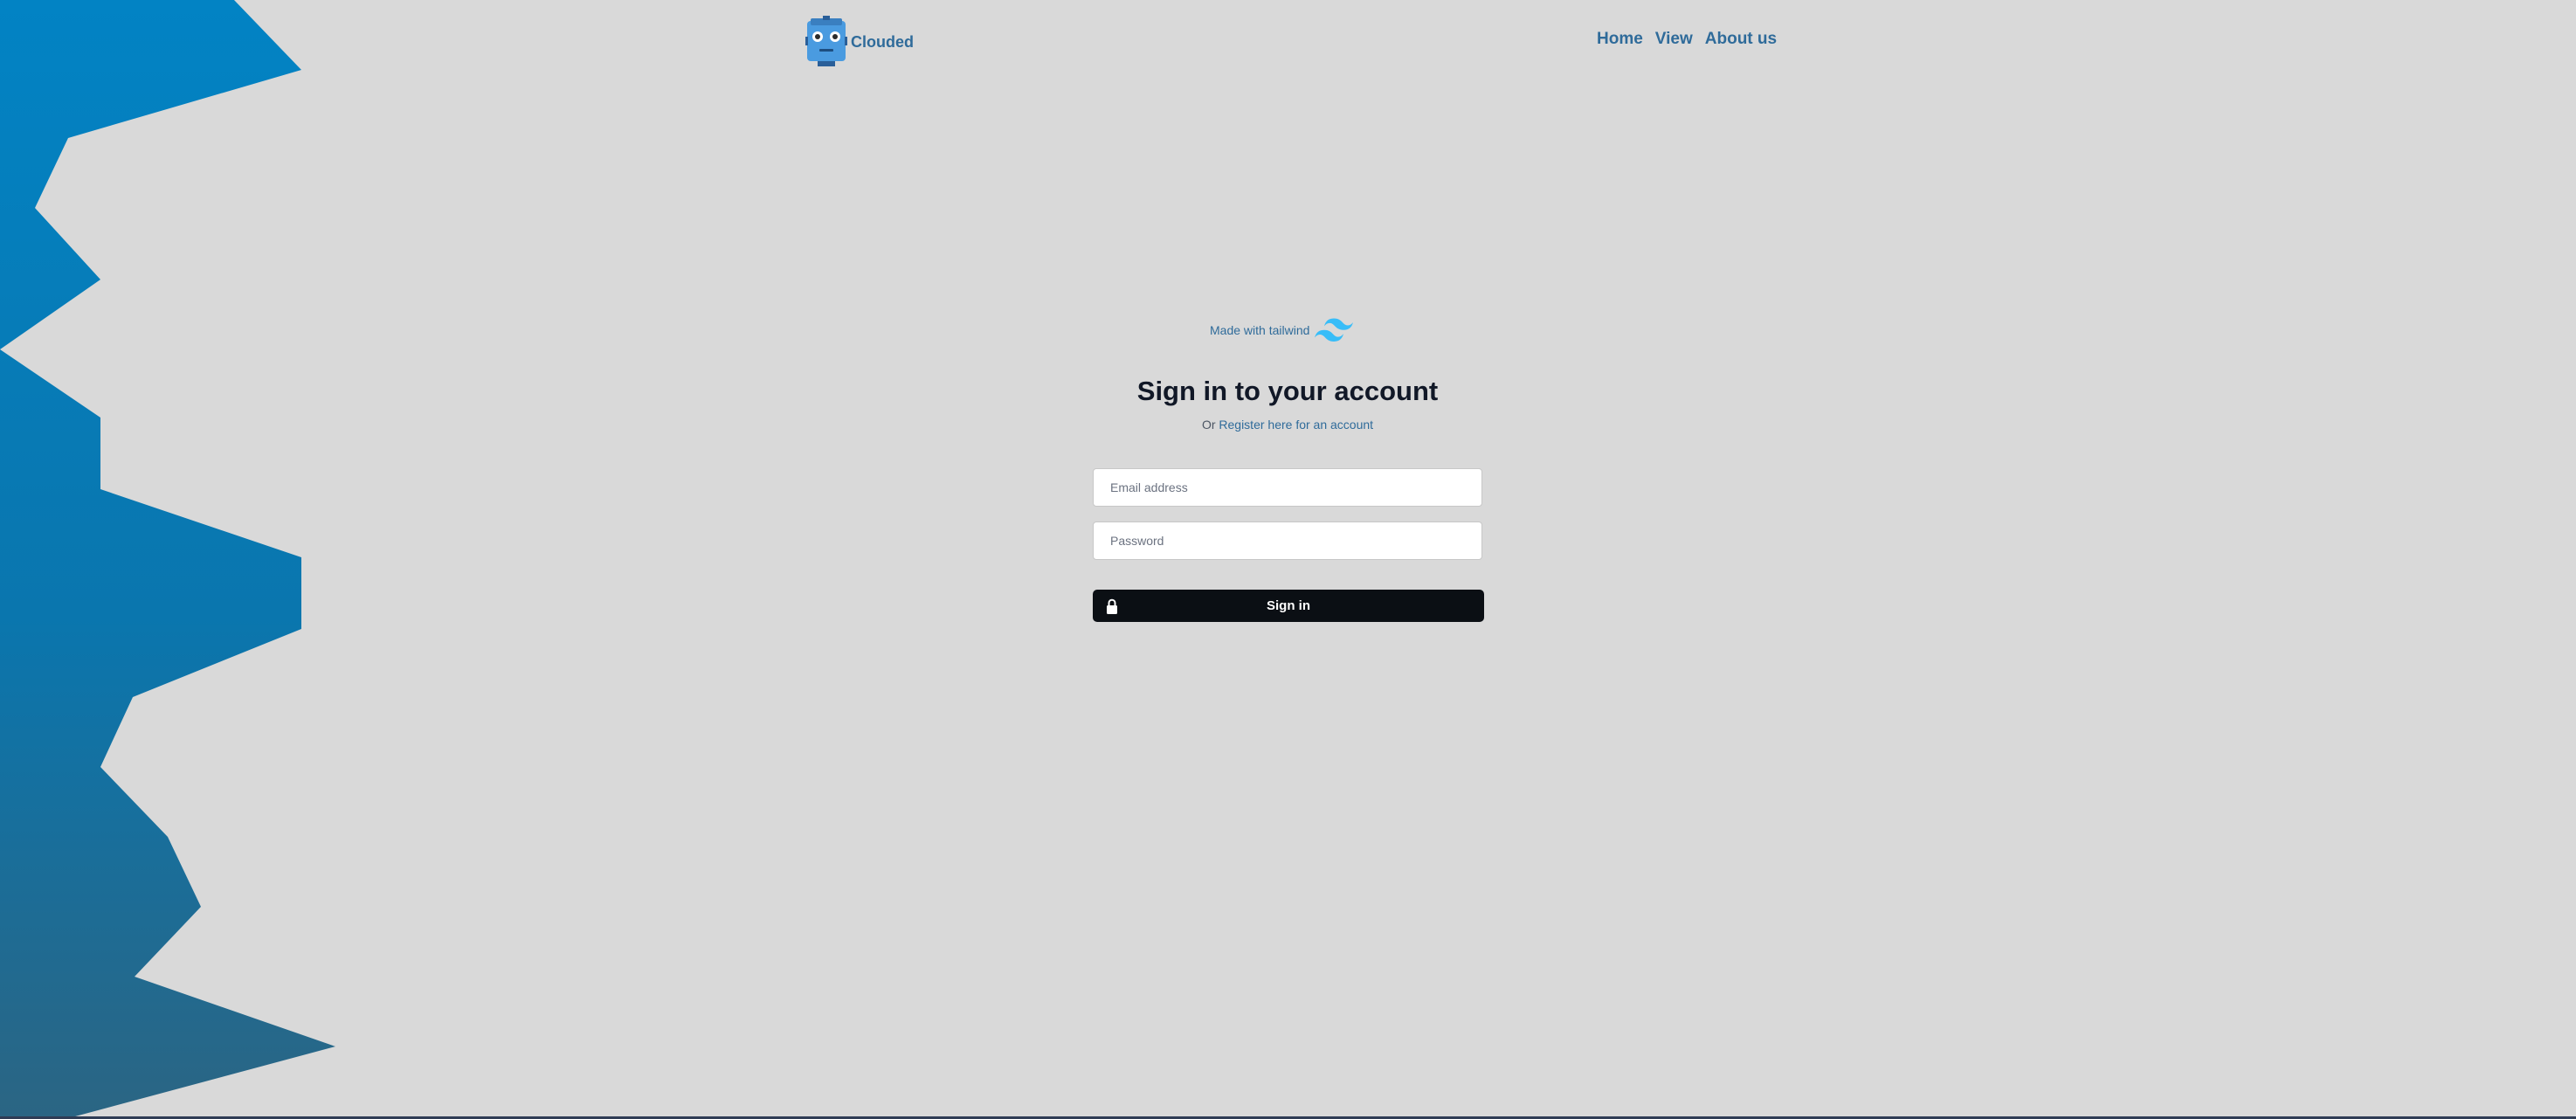  Describe the element at coordinates (1112, 606) in the screenshot. I see `lock-icon` at that location.